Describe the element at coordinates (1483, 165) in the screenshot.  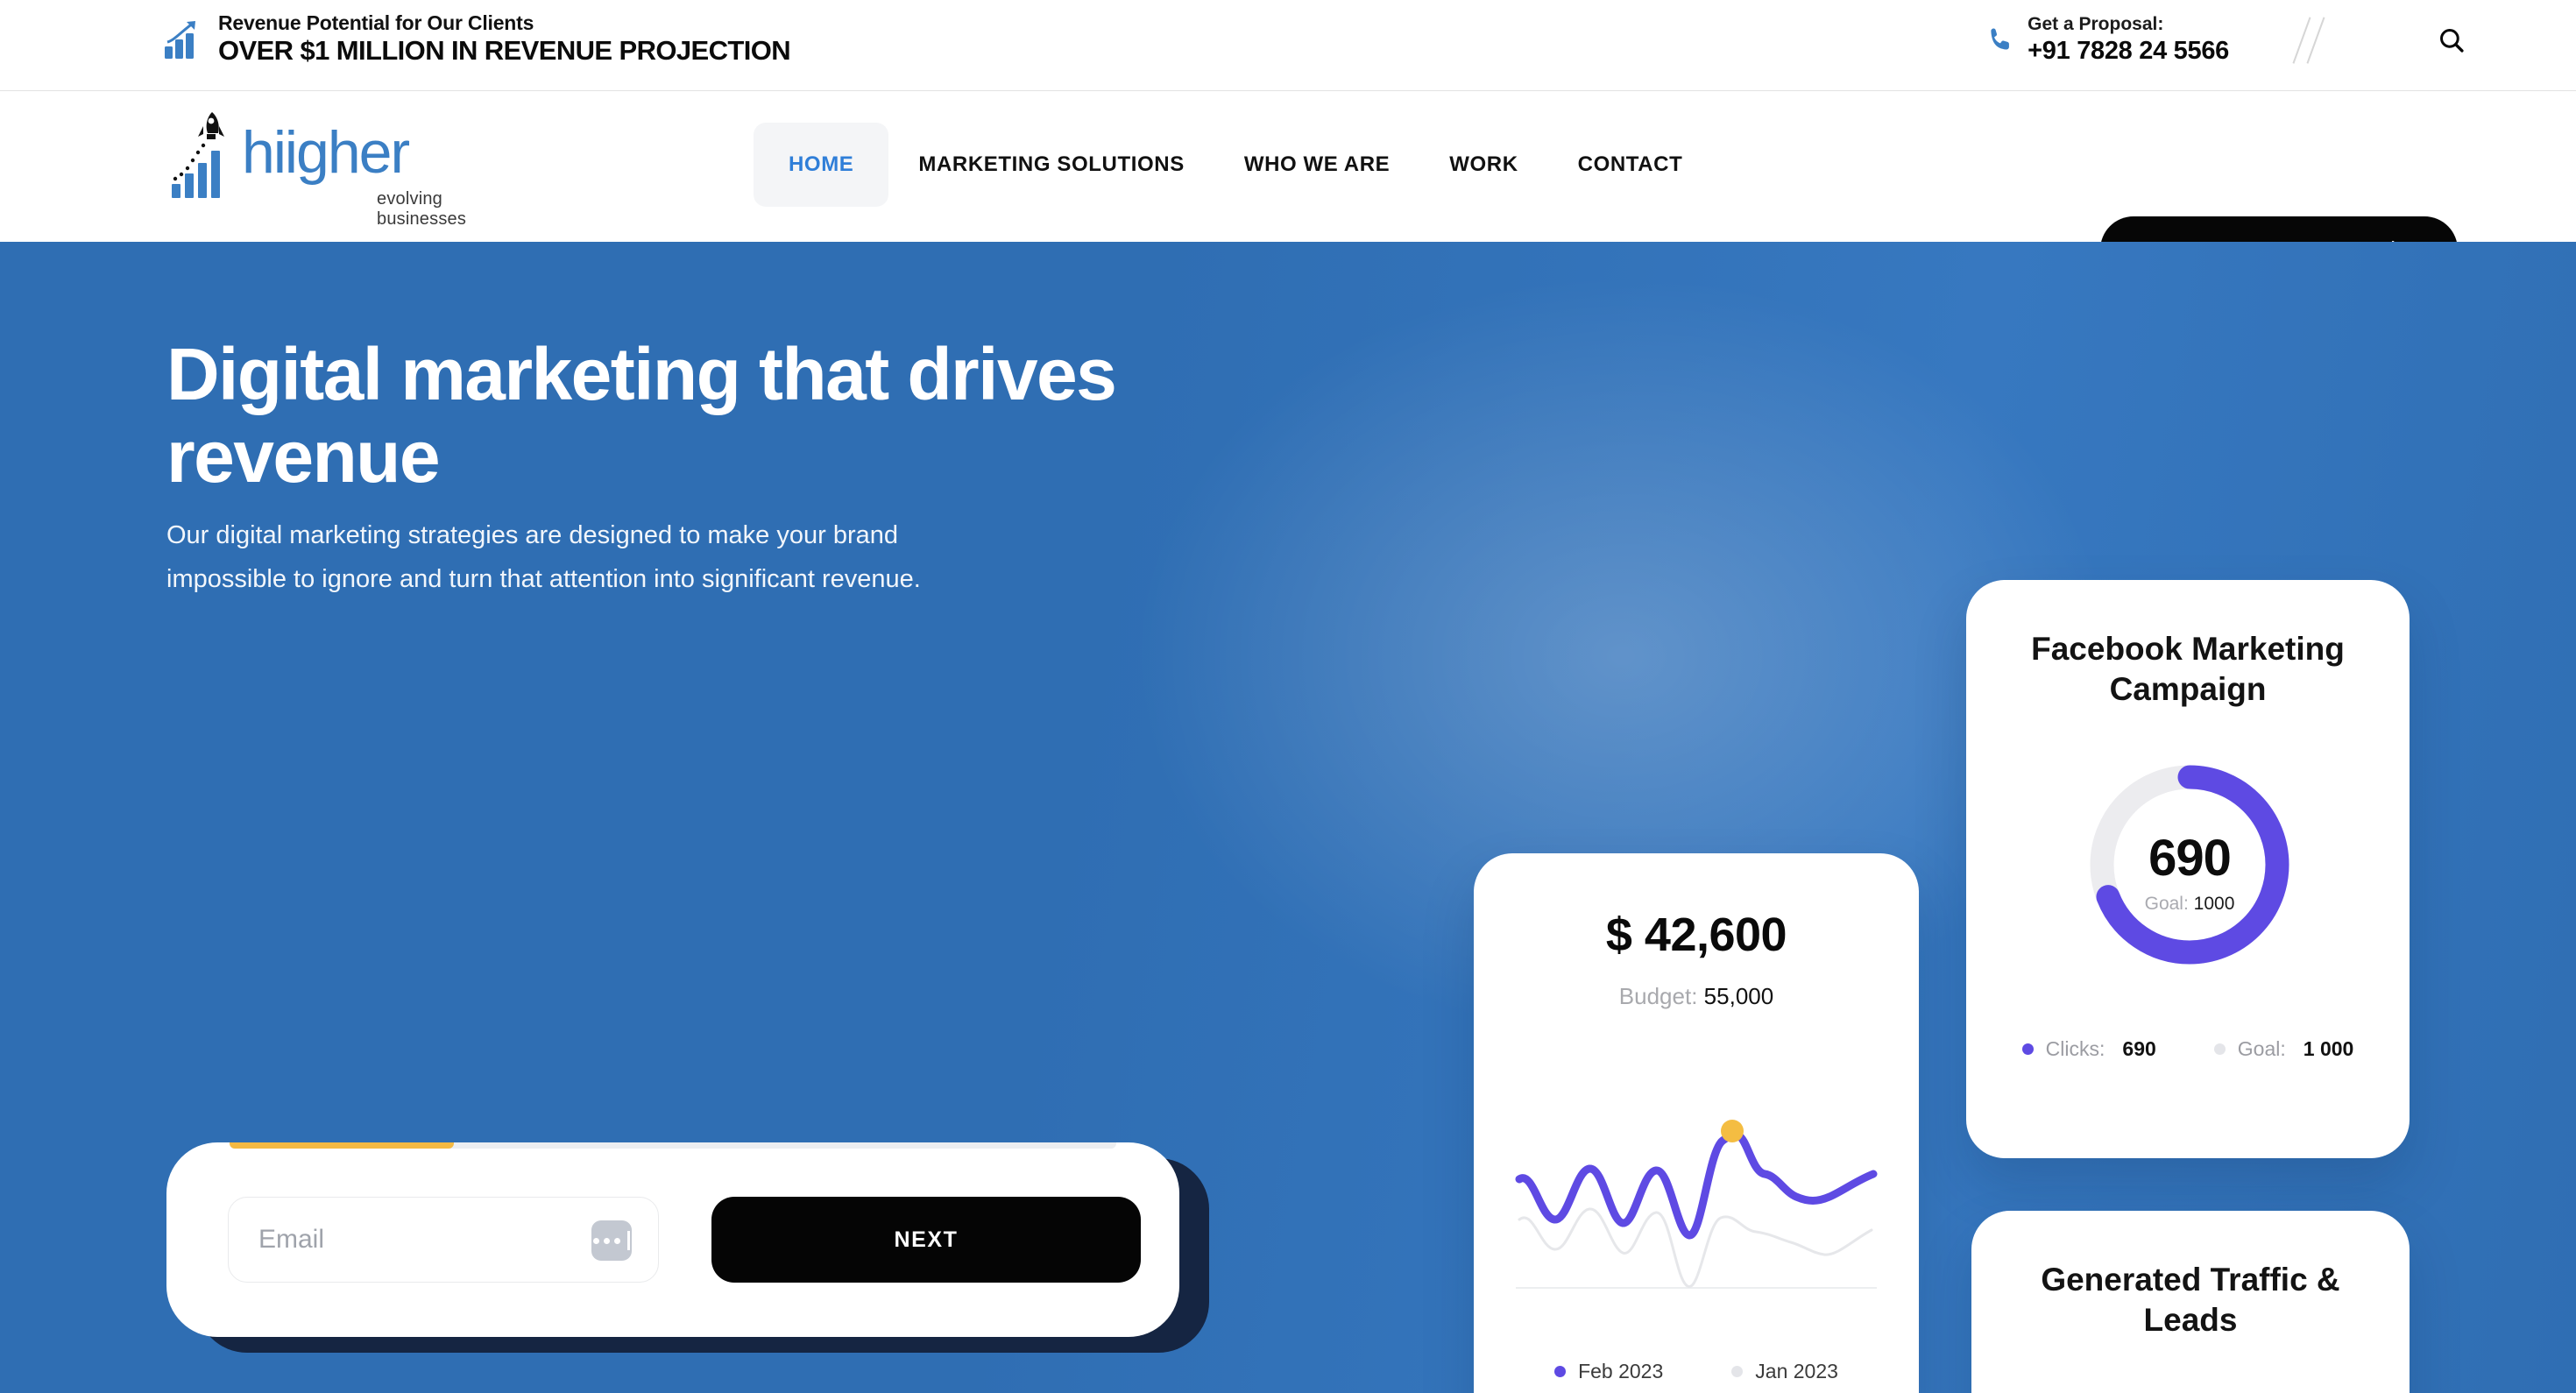
I see `nav-item-work: WORK` at that location.